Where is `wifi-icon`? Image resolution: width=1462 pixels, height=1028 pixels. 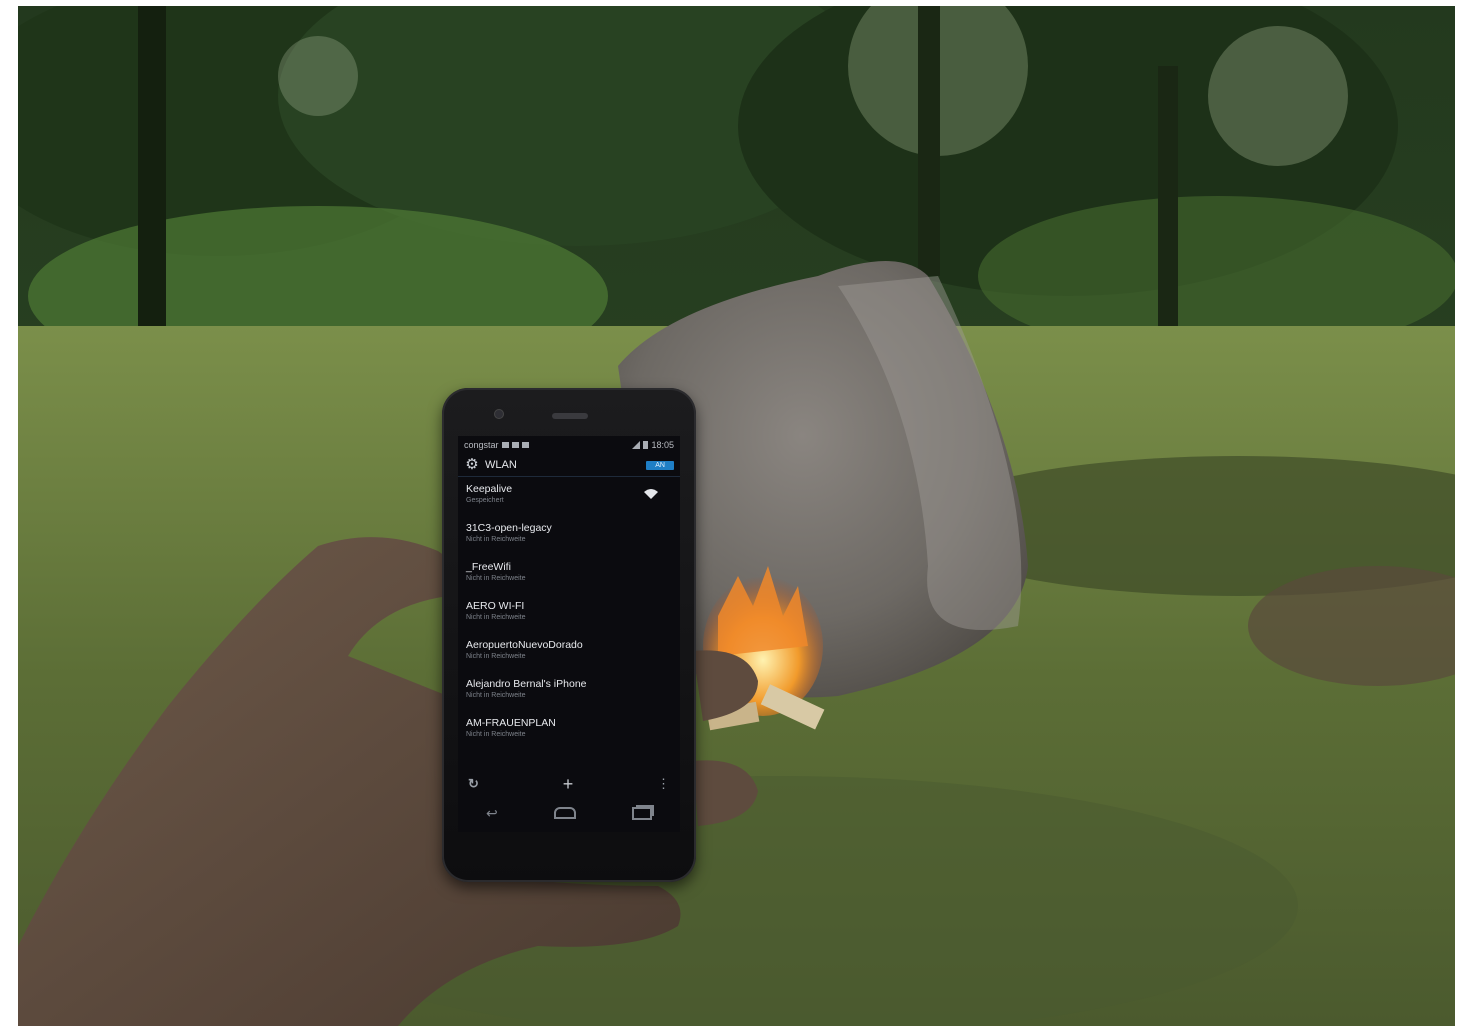
wifi-icon is located at coordinates (651, 494).